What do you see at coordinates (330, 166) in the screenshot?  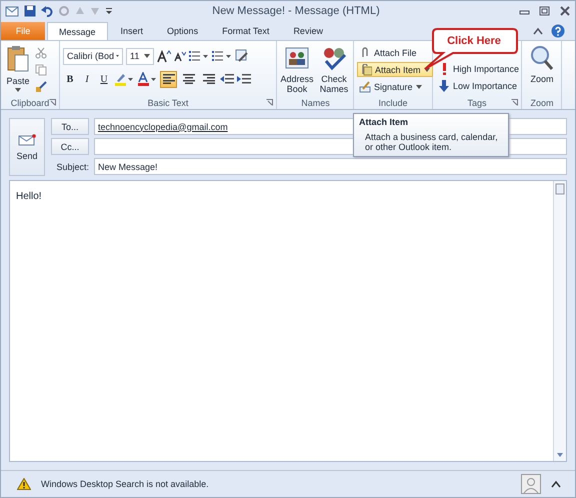 I see `input-field: New Message!` at bounding box center [330, 166].